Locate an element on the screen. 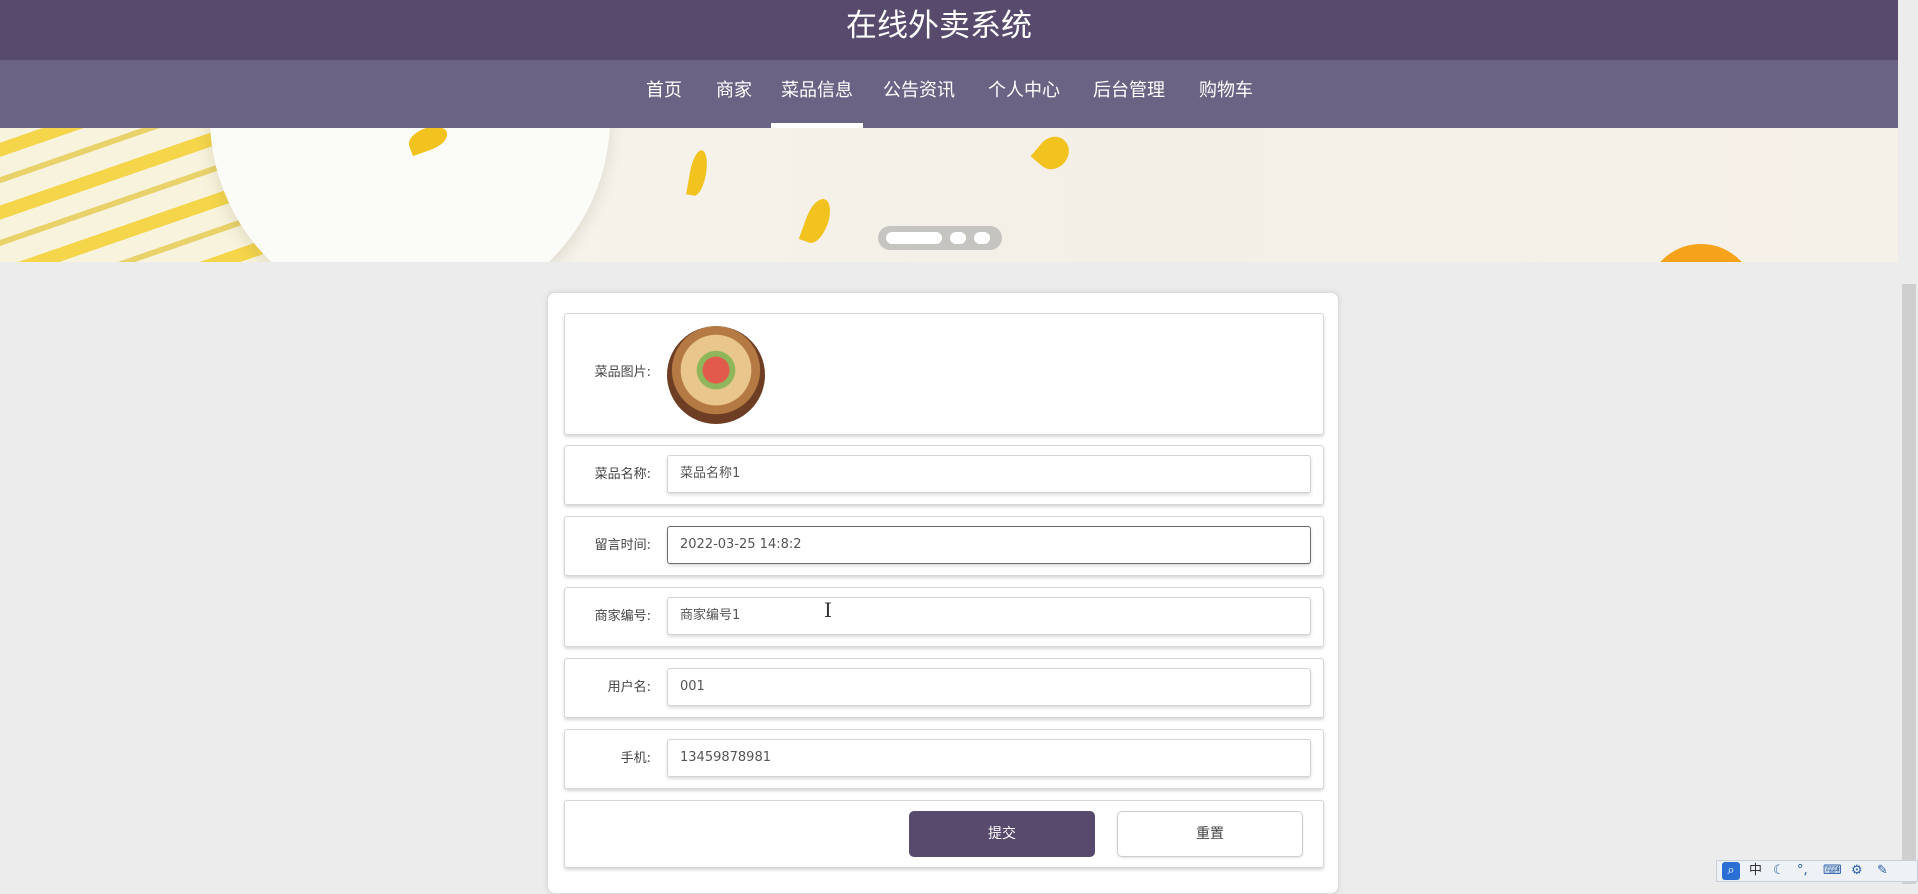  text-cursor-icon: I is located at coordinates (828, 610).